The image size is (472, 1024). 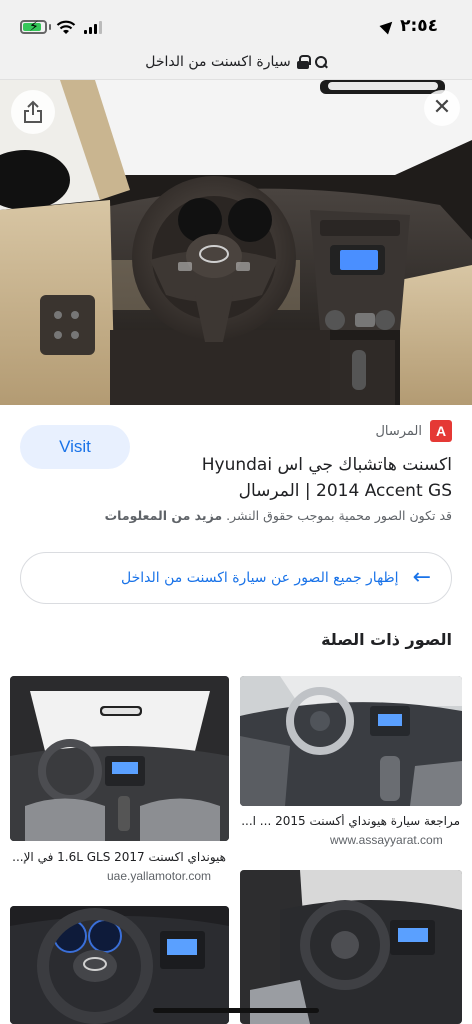 What do you see at coordinates (94, 27) in the screenshot?
I see `cellular-signal-icon` at bounding box center [94, 27].